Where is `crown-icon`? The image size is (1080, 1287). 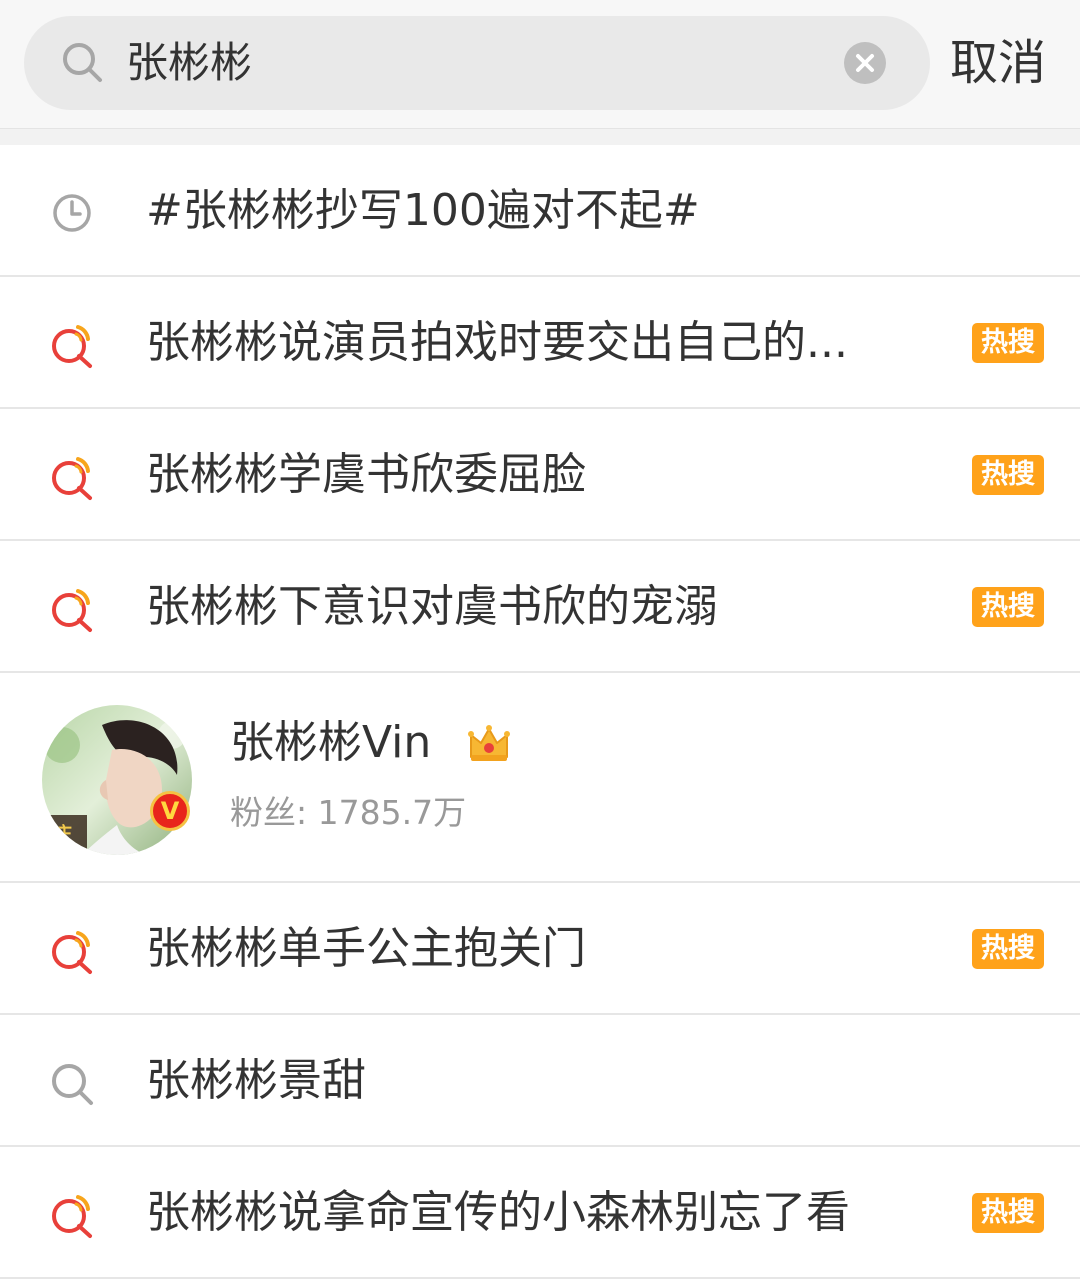 crown-icon is located at coordinates (489, 744).